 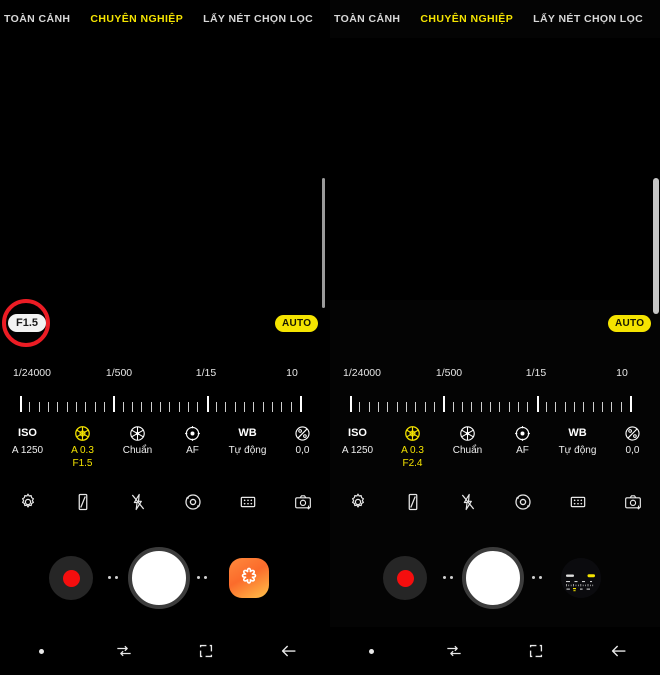 What do you see at coordinates (124, 651) in the screenshot?
I see `split-screen-icon-left` at bounding box center [124, 651].